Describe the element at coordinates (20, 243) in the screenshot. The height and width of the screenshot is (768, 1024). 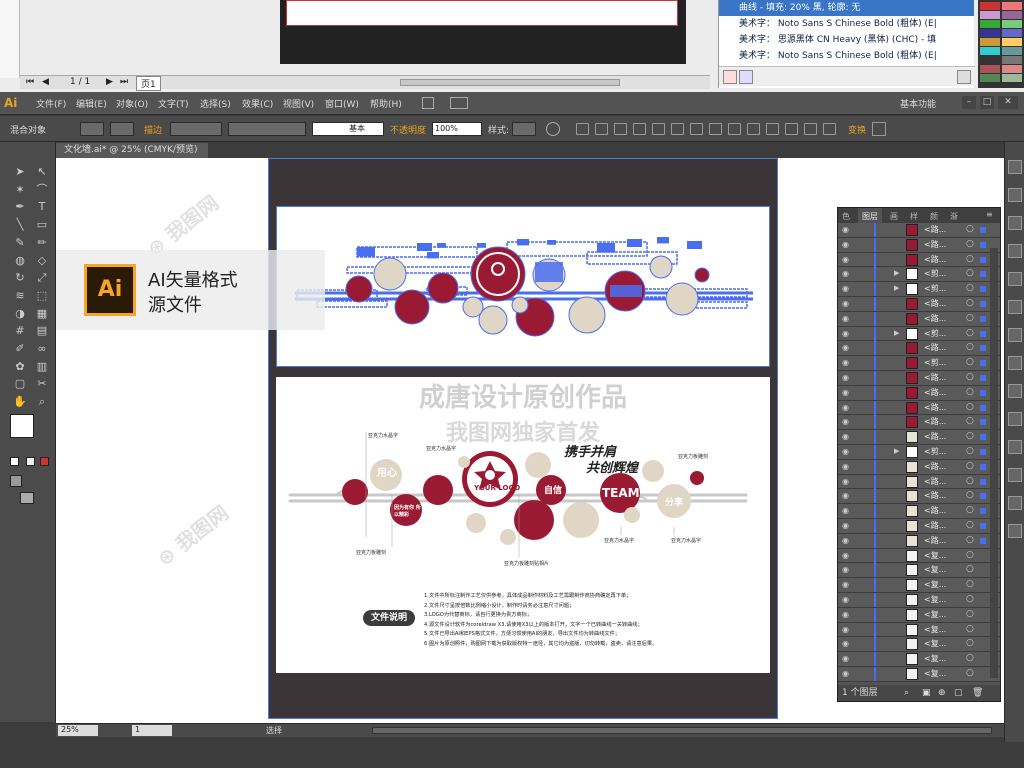
I see `paintbrush-tool-icon: ✎` at that location.